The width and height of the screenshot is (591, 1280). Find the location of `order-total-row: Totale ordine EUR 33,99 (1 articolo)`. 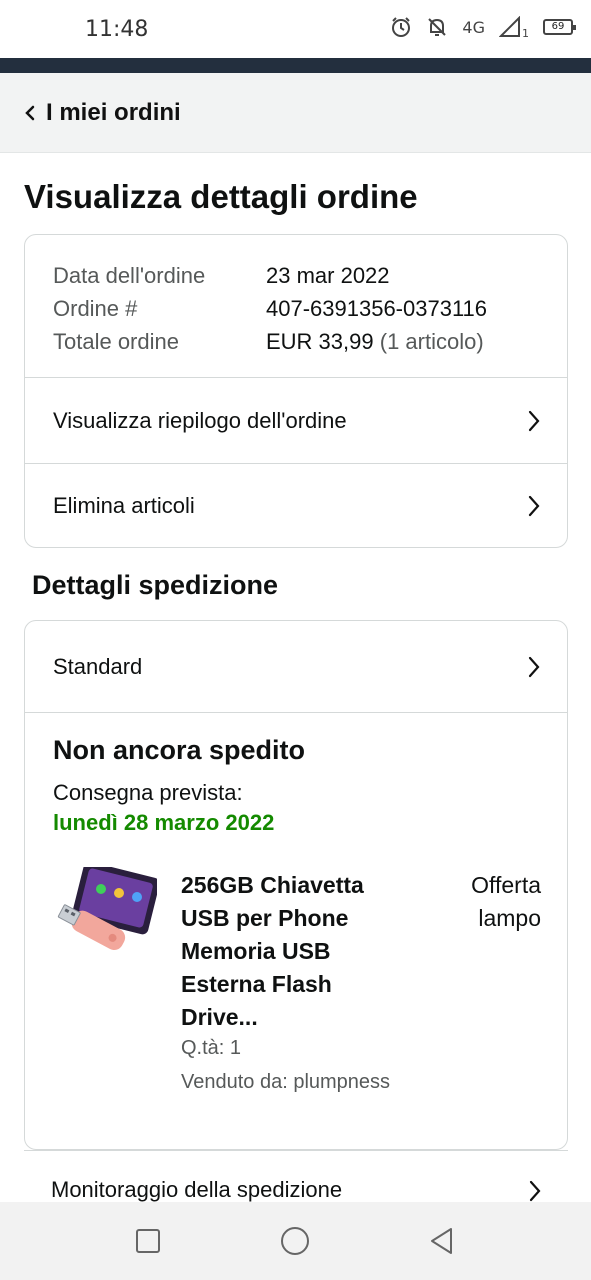

order-total-row: Totale ordine EUR 33,99 (1 articolo) is located at coordinates (296, 341).